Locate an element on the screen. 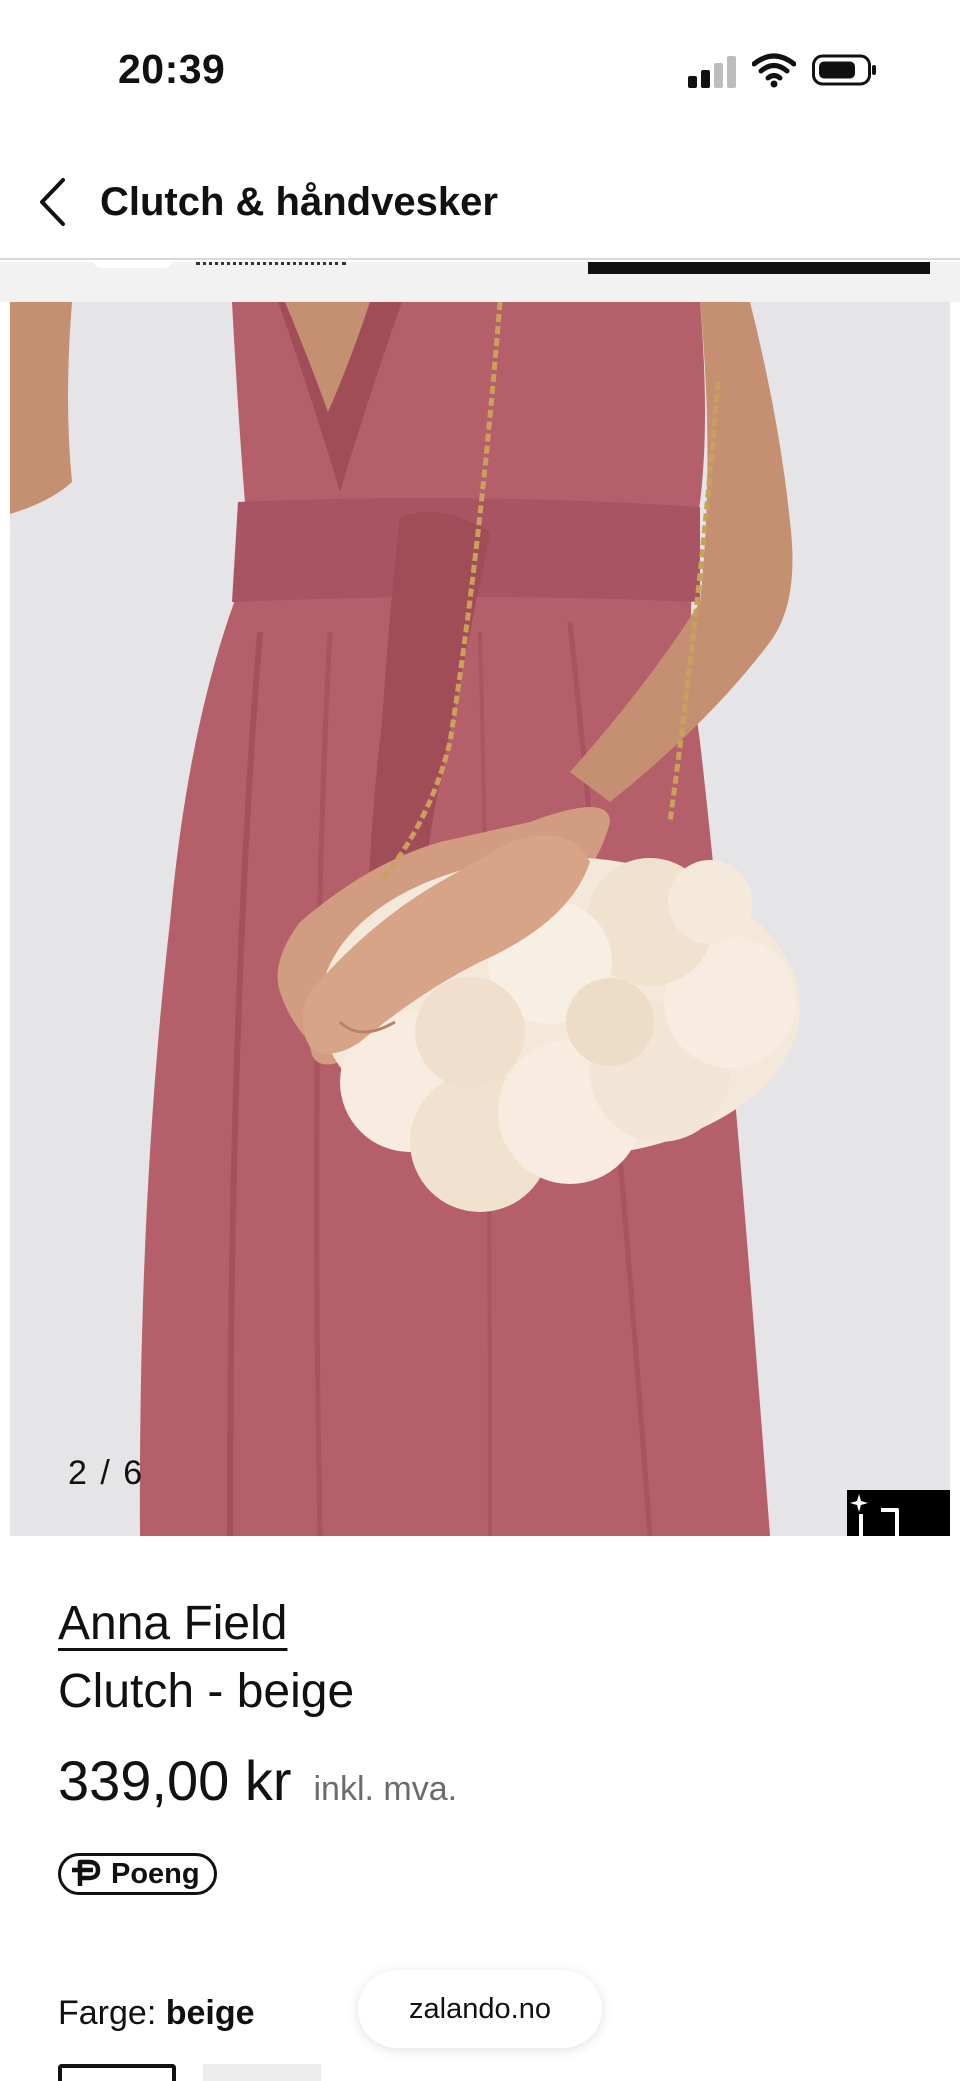  page-title: Clutch & håndvesker is located at coordinates (299, 202).